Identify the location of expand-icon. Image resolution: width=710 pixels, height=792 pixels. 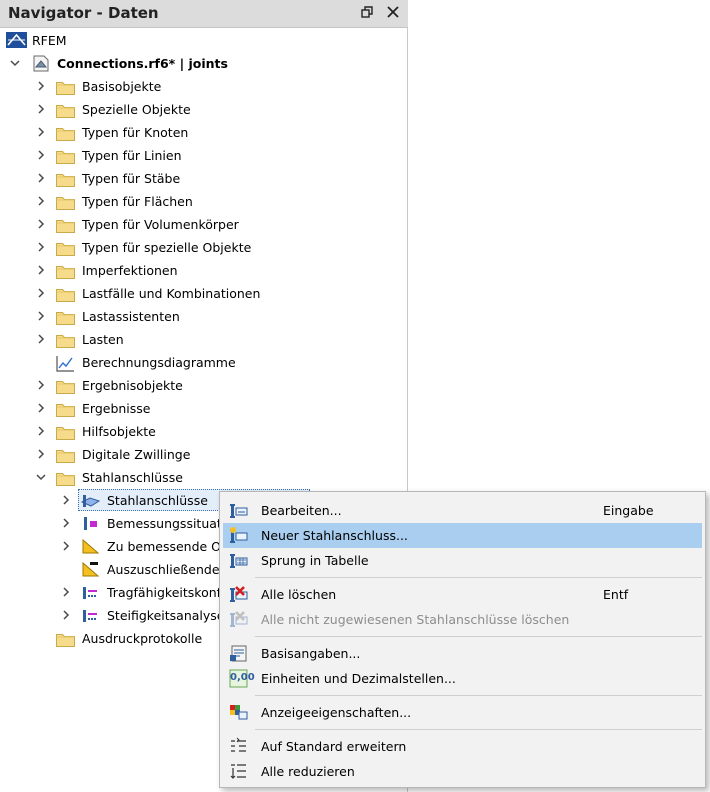
(238, 746).